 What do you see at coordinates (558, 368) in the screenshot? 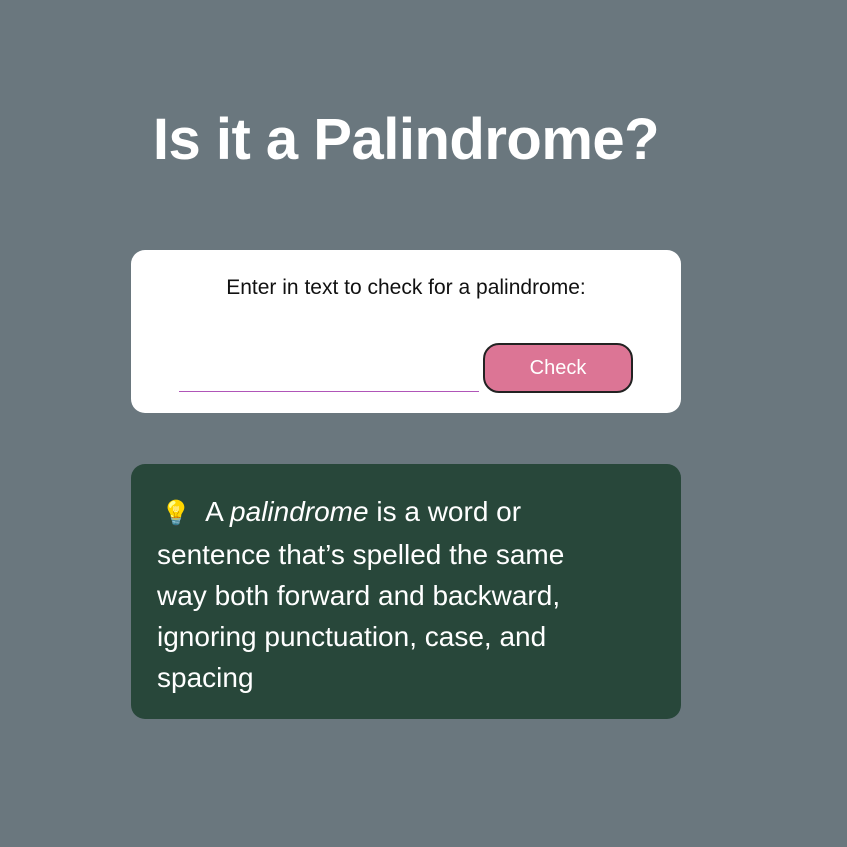
I see `check-button: Check` at bounding box center [558, 368].